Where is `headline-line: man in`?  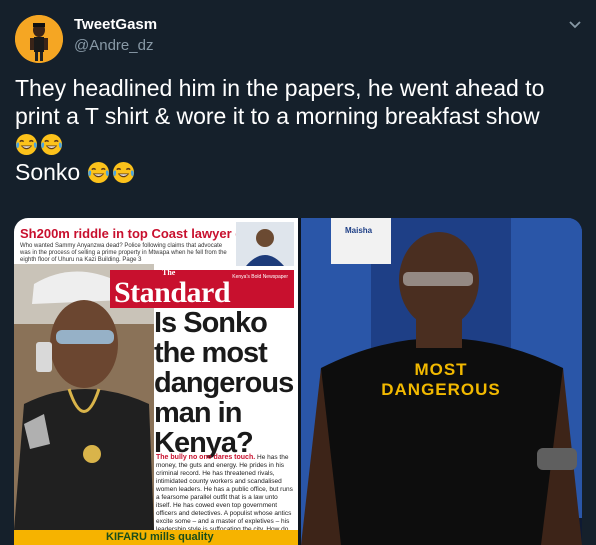
headline-line: man in is located at coordinates (198, 413).